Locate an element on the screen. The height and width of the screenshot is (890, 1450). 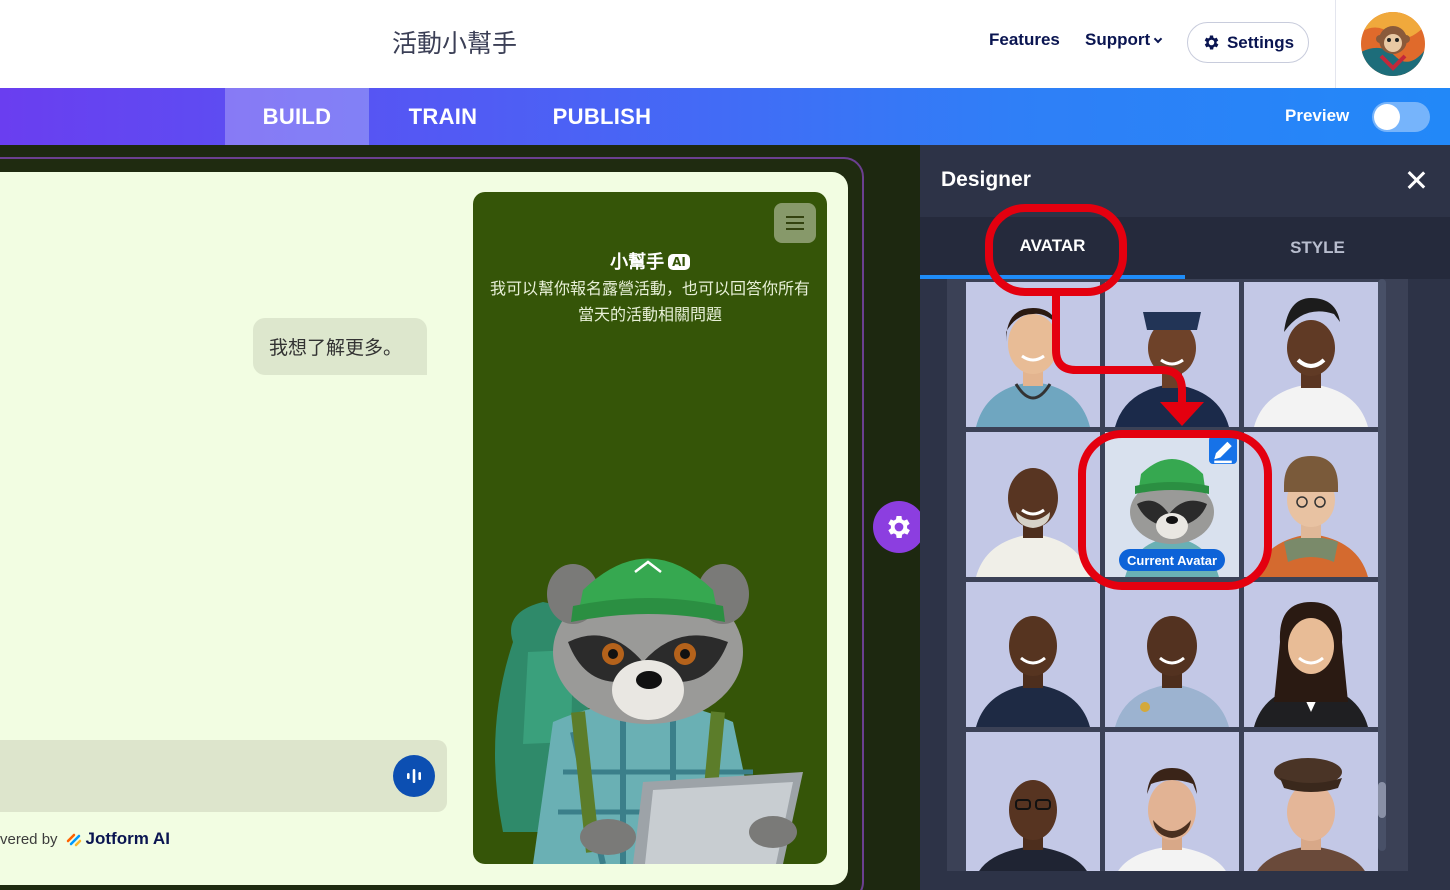
hiker-woman-portrait is located at coordinates (1311, 516).